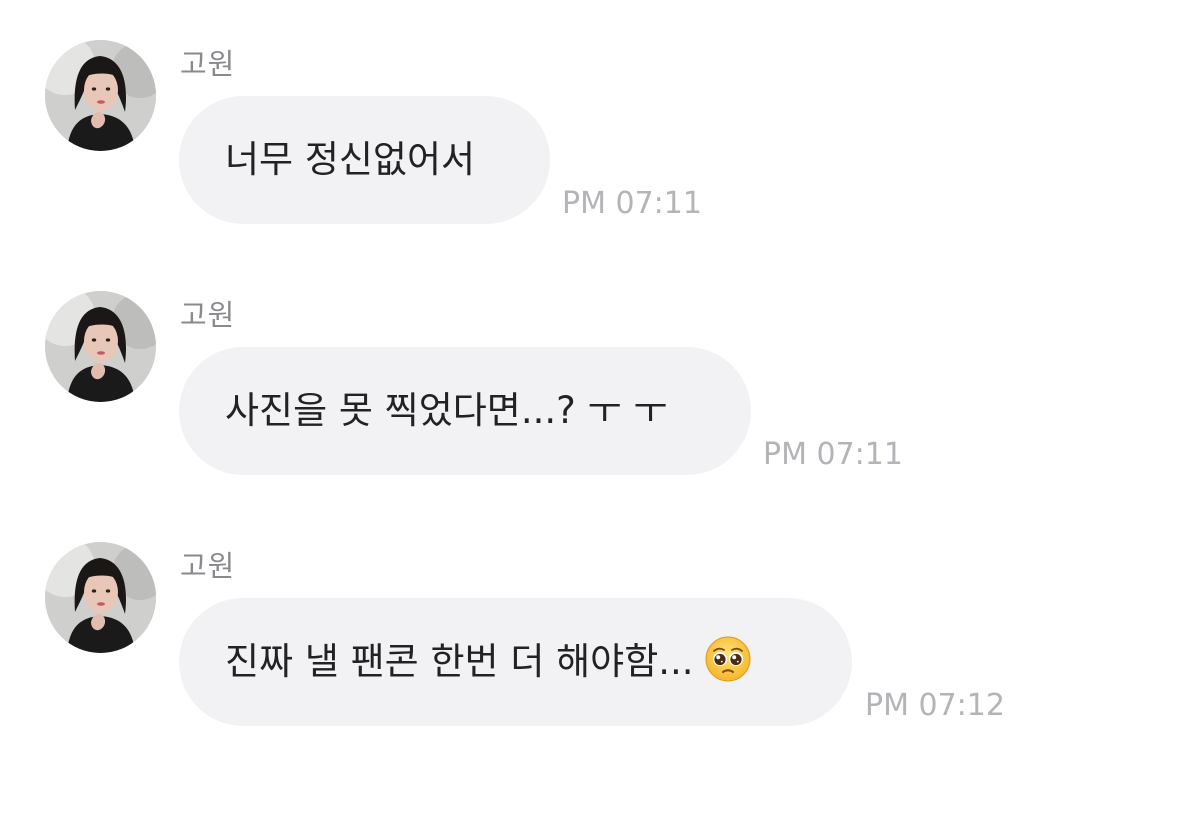 The width and height of the screenshot is (1200, 813). Describe the element at coordinates (935, 705) in the screenshot. I see `message-timestamp: PM 07:12` at that location.